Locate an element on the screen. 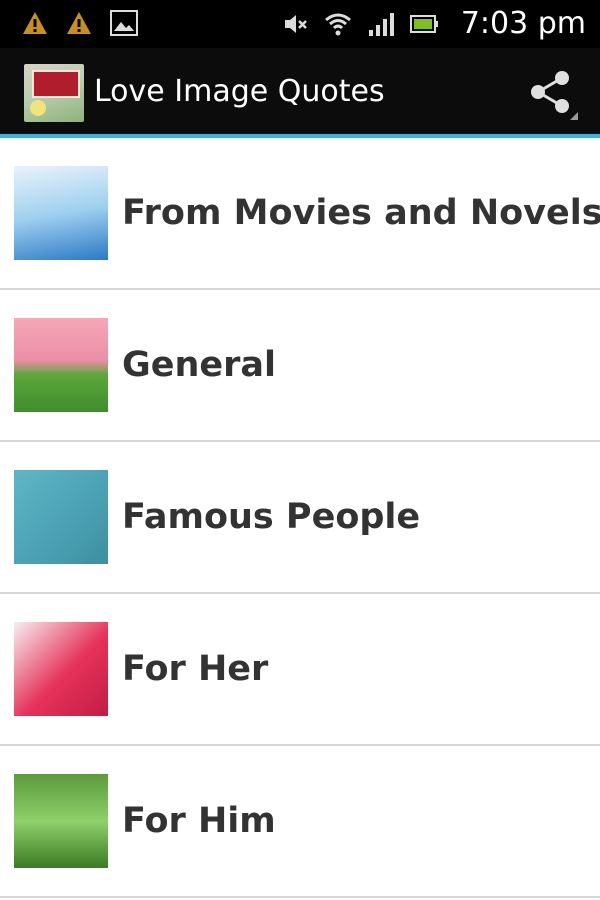 The image size is (600, 900). list-item-label: From Movies and Novels is located at coordinates (361, 213).